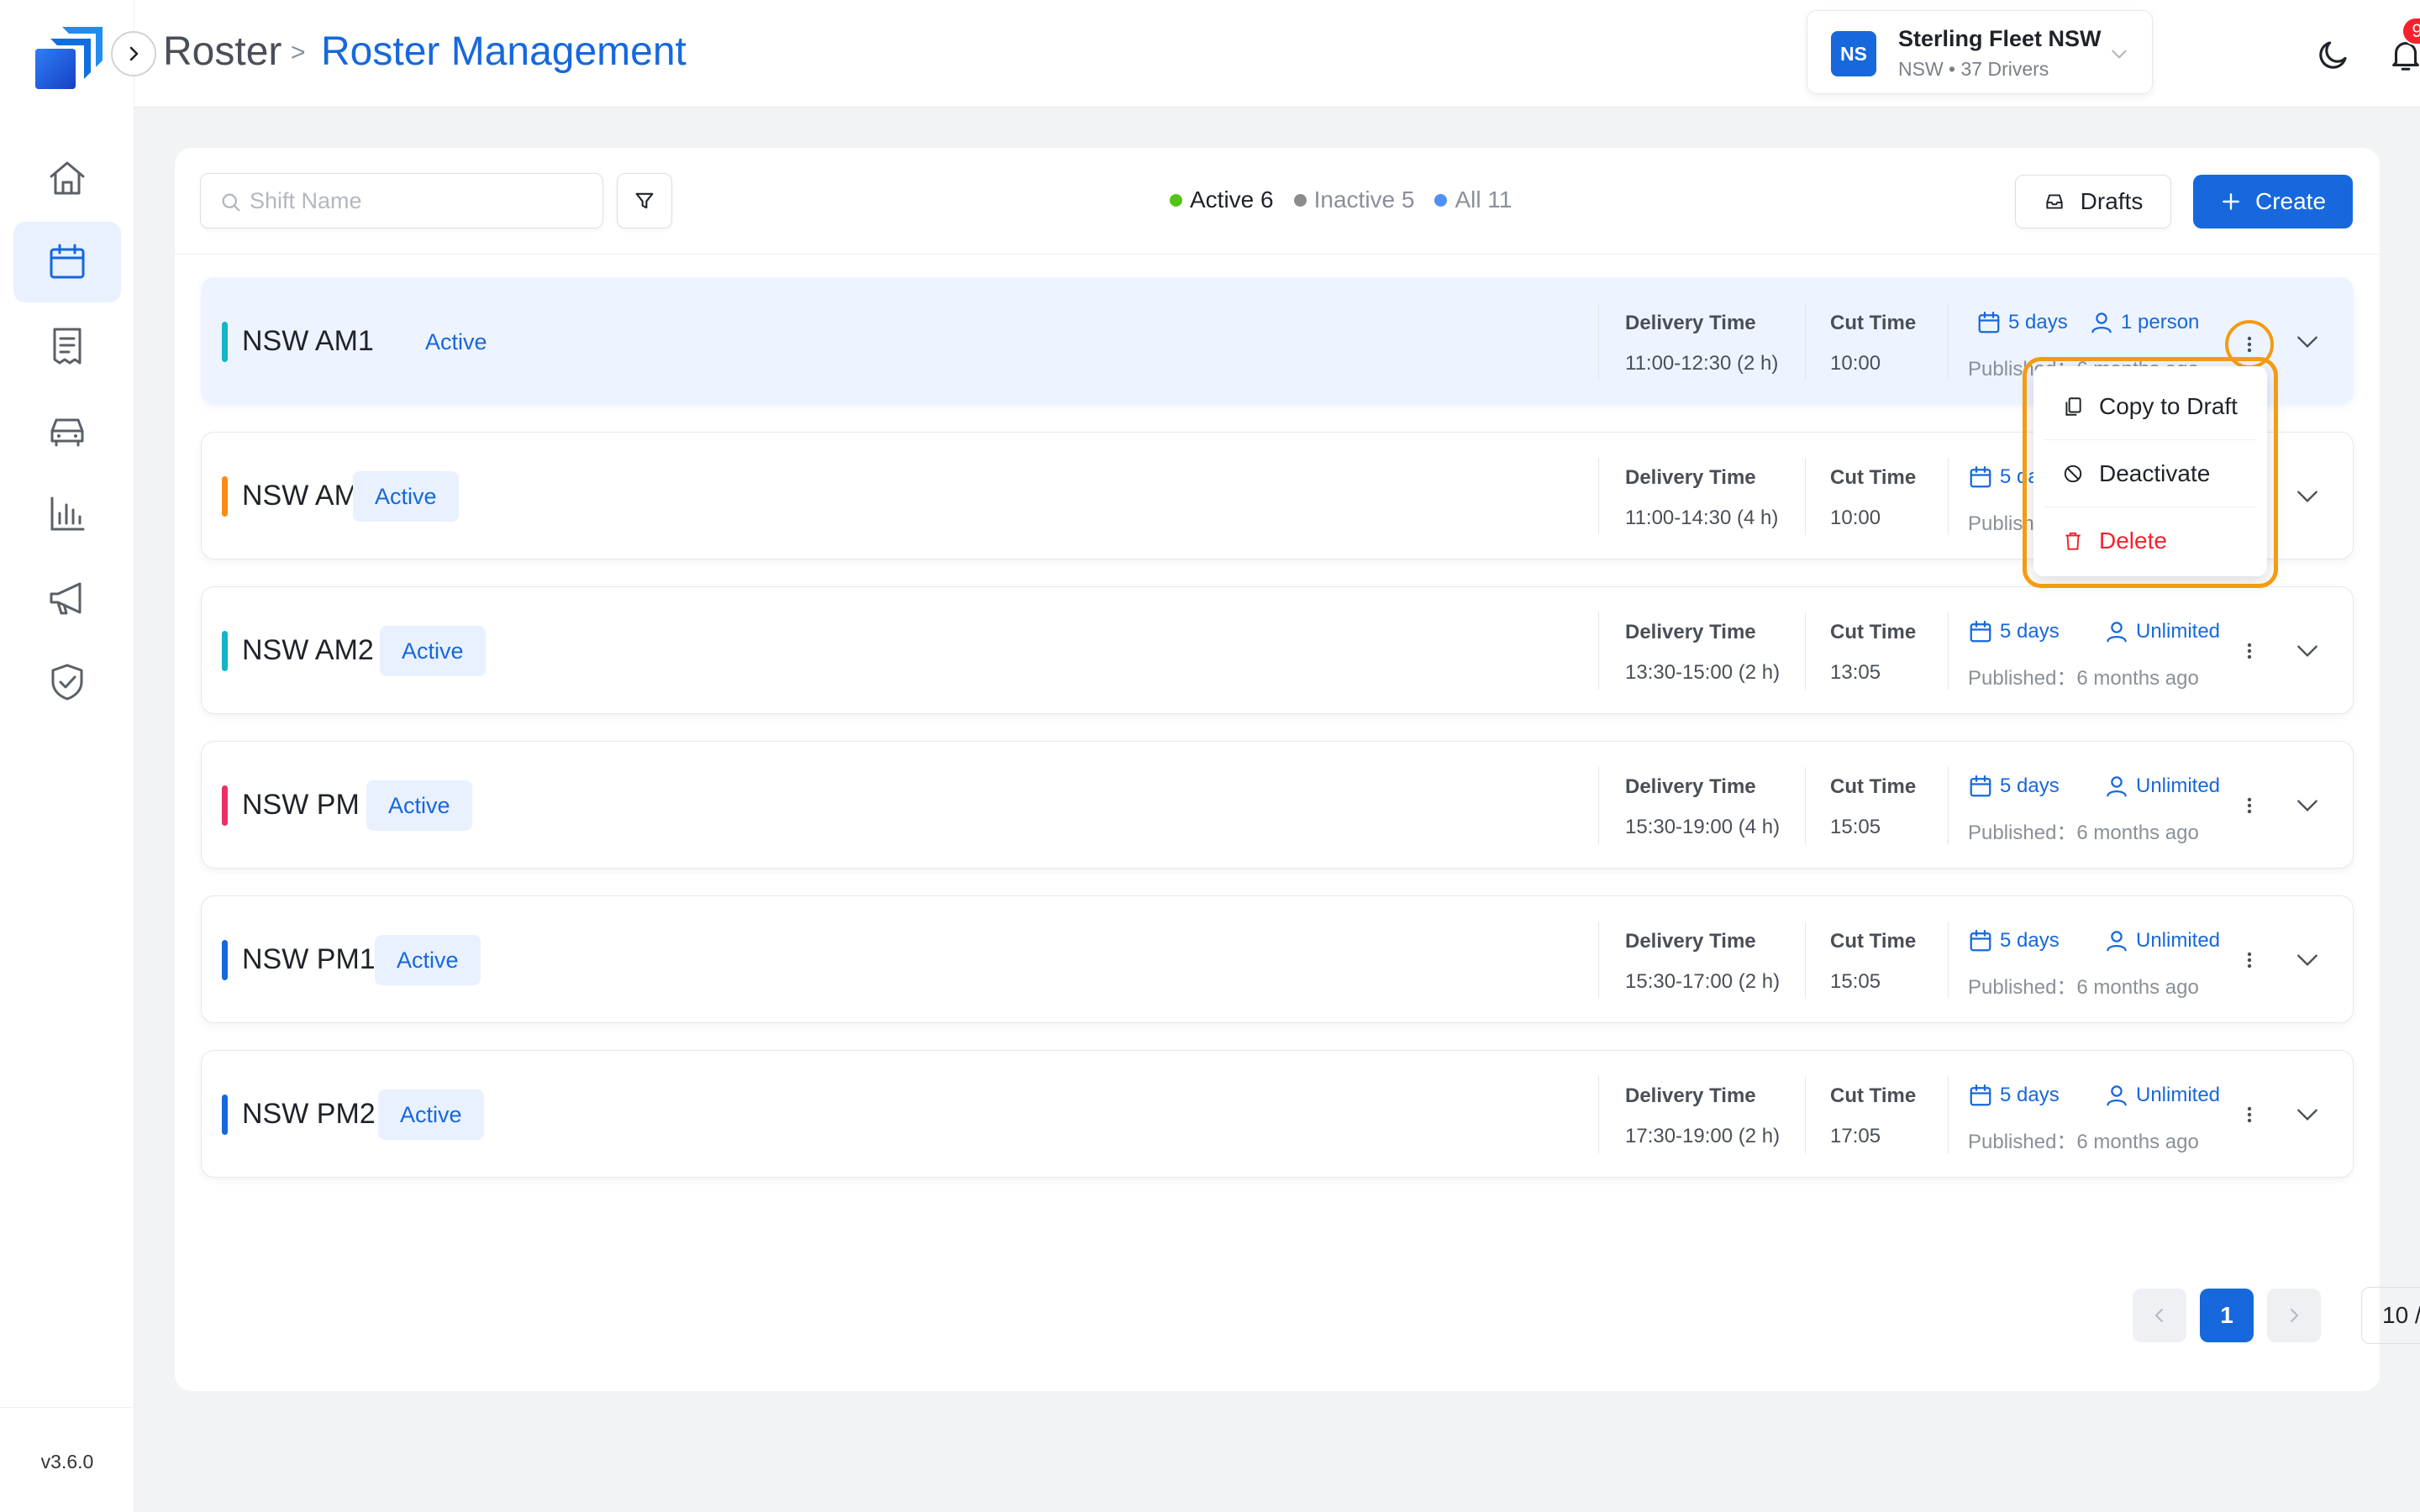 Image resolution: width=2420 pixels, height=1512 pixels. Describe the element at coordinates (644, 200) in the screenshot. I see `filter-button` at that location.